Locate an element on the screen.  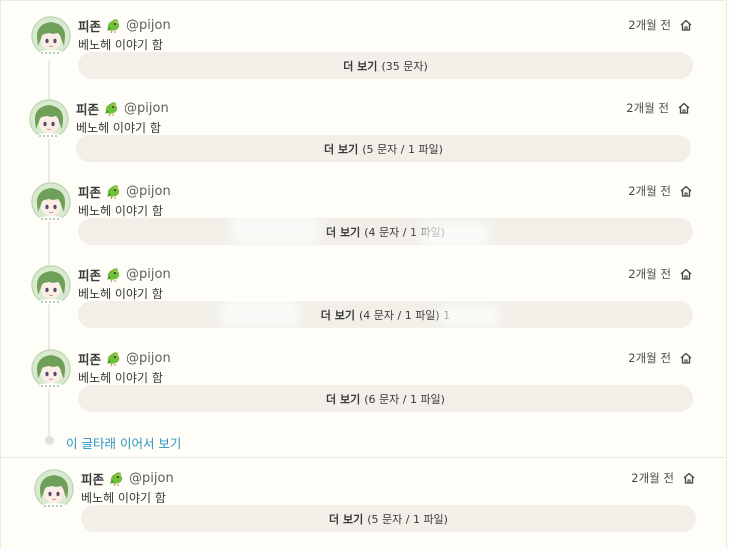
show-more-button: 더 보기 (6 문자 / 1 파일) is located at coordinates (385, 398).